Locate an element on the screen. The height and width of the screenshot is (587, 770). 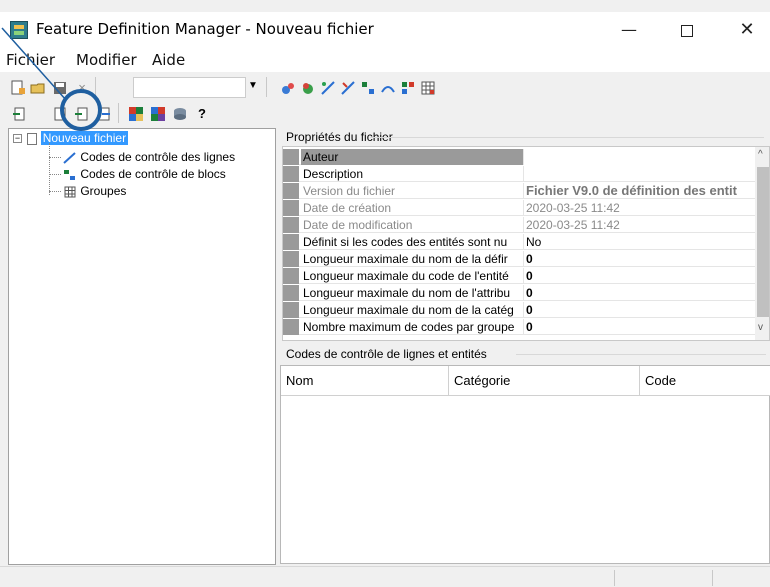
group-divider is located at coordinates (567, 137).